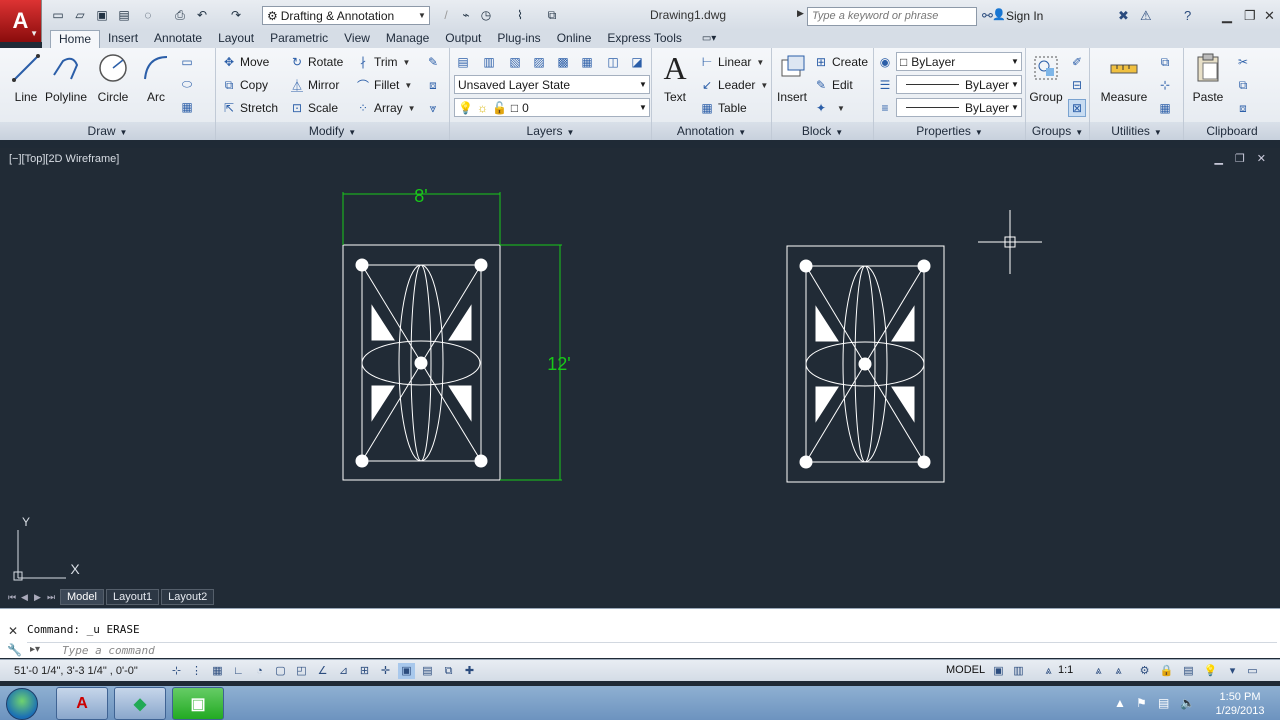  I want to click on isolate-objects-icon: 💡, so click(1210, 671).